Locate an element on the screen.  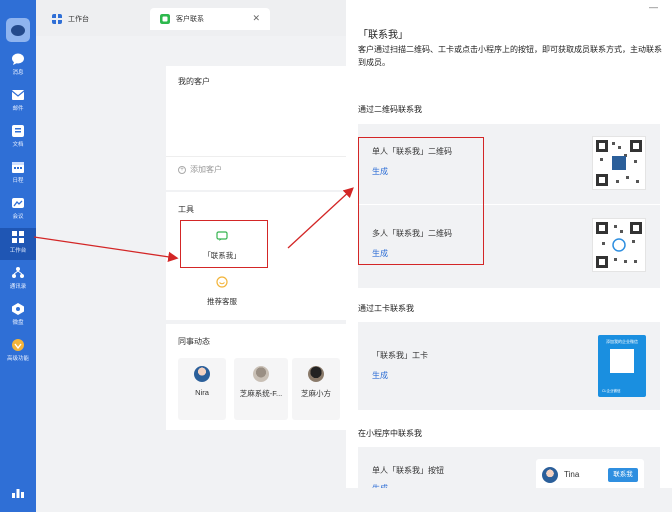
nav-item-calendar: 日程 is located at coordinates (18, 174).